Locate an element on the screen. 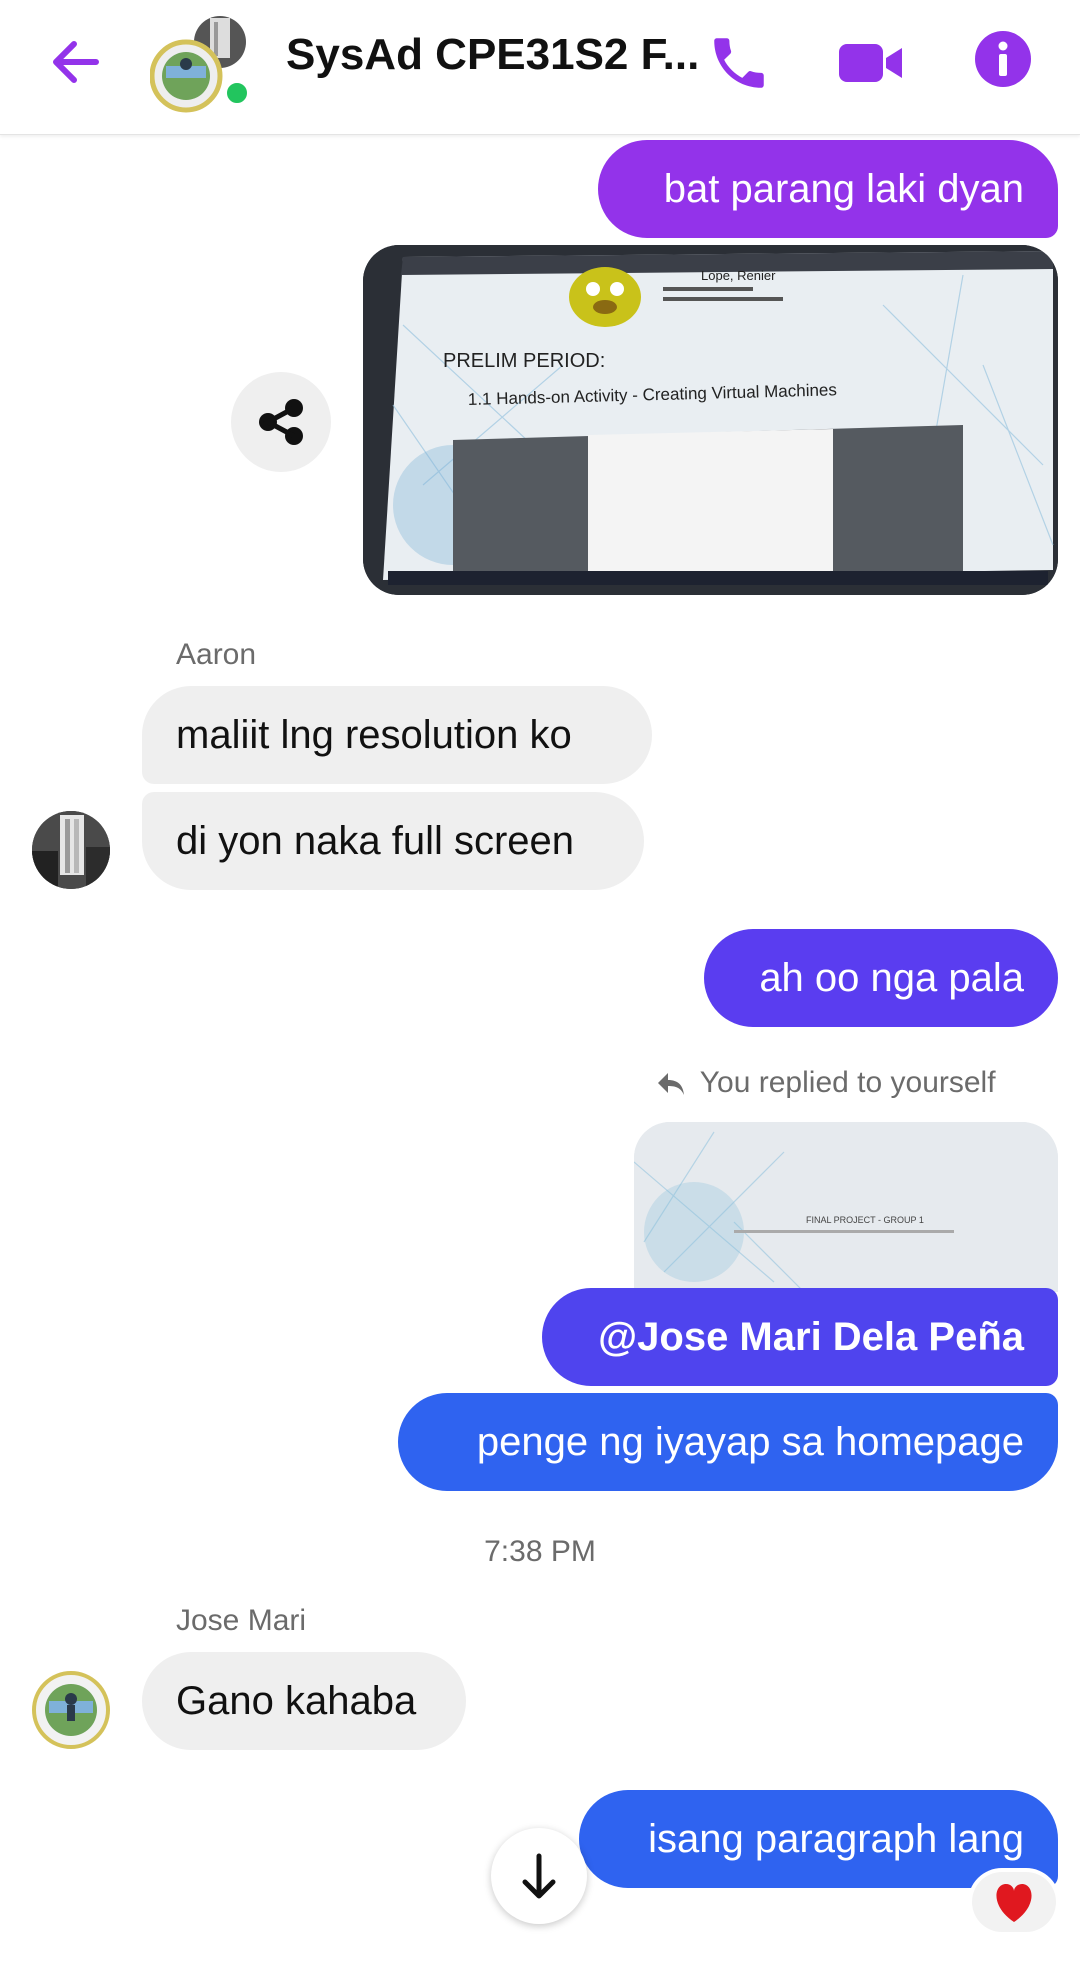 This screenshot has height=1985, width=1080. info-button is located at coordinates (1003, 59).